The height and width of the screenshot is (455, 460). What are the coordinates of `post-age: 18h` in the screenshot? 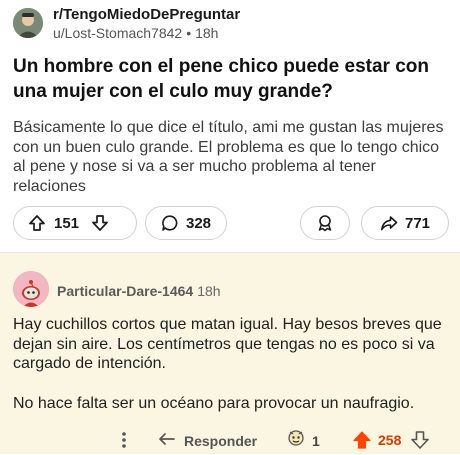 It's located at (207, 33).